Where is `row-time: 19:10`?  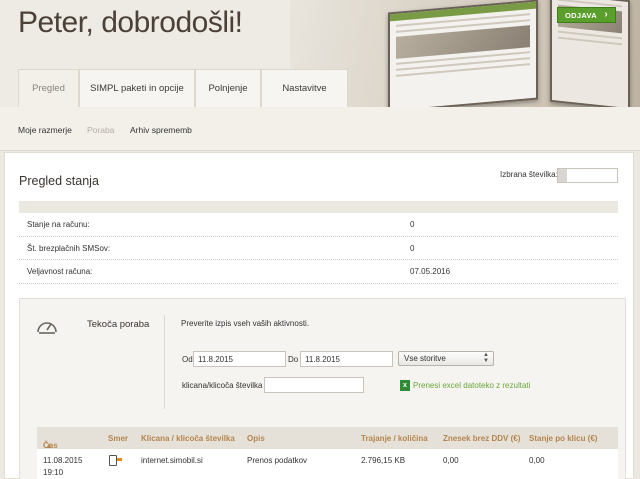 row-time: 19:10 is located at coordinates (53, 472).